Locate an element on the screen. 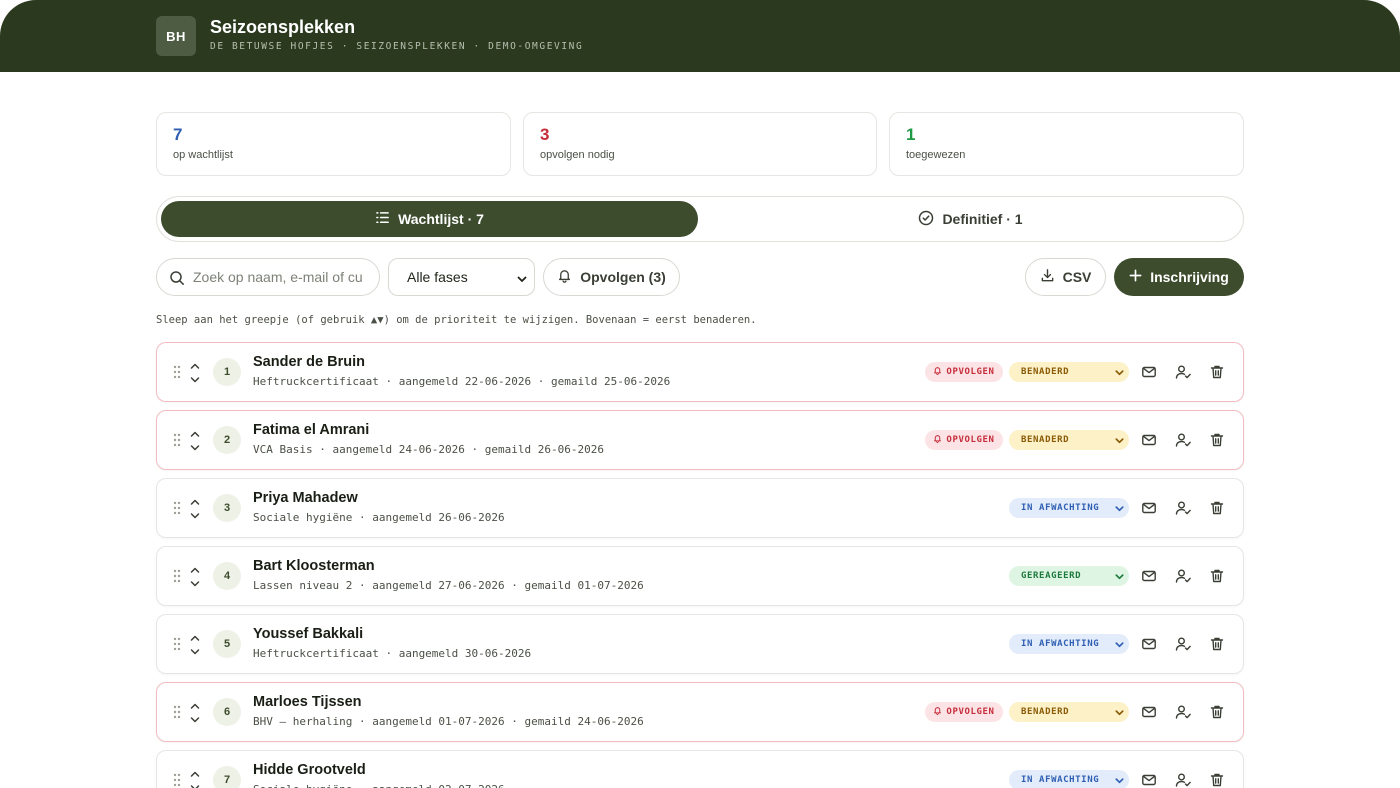 This screenshot has height=788, width=1400. candidate-name: Hidde Grootveld is located at coordinates (309, 770).